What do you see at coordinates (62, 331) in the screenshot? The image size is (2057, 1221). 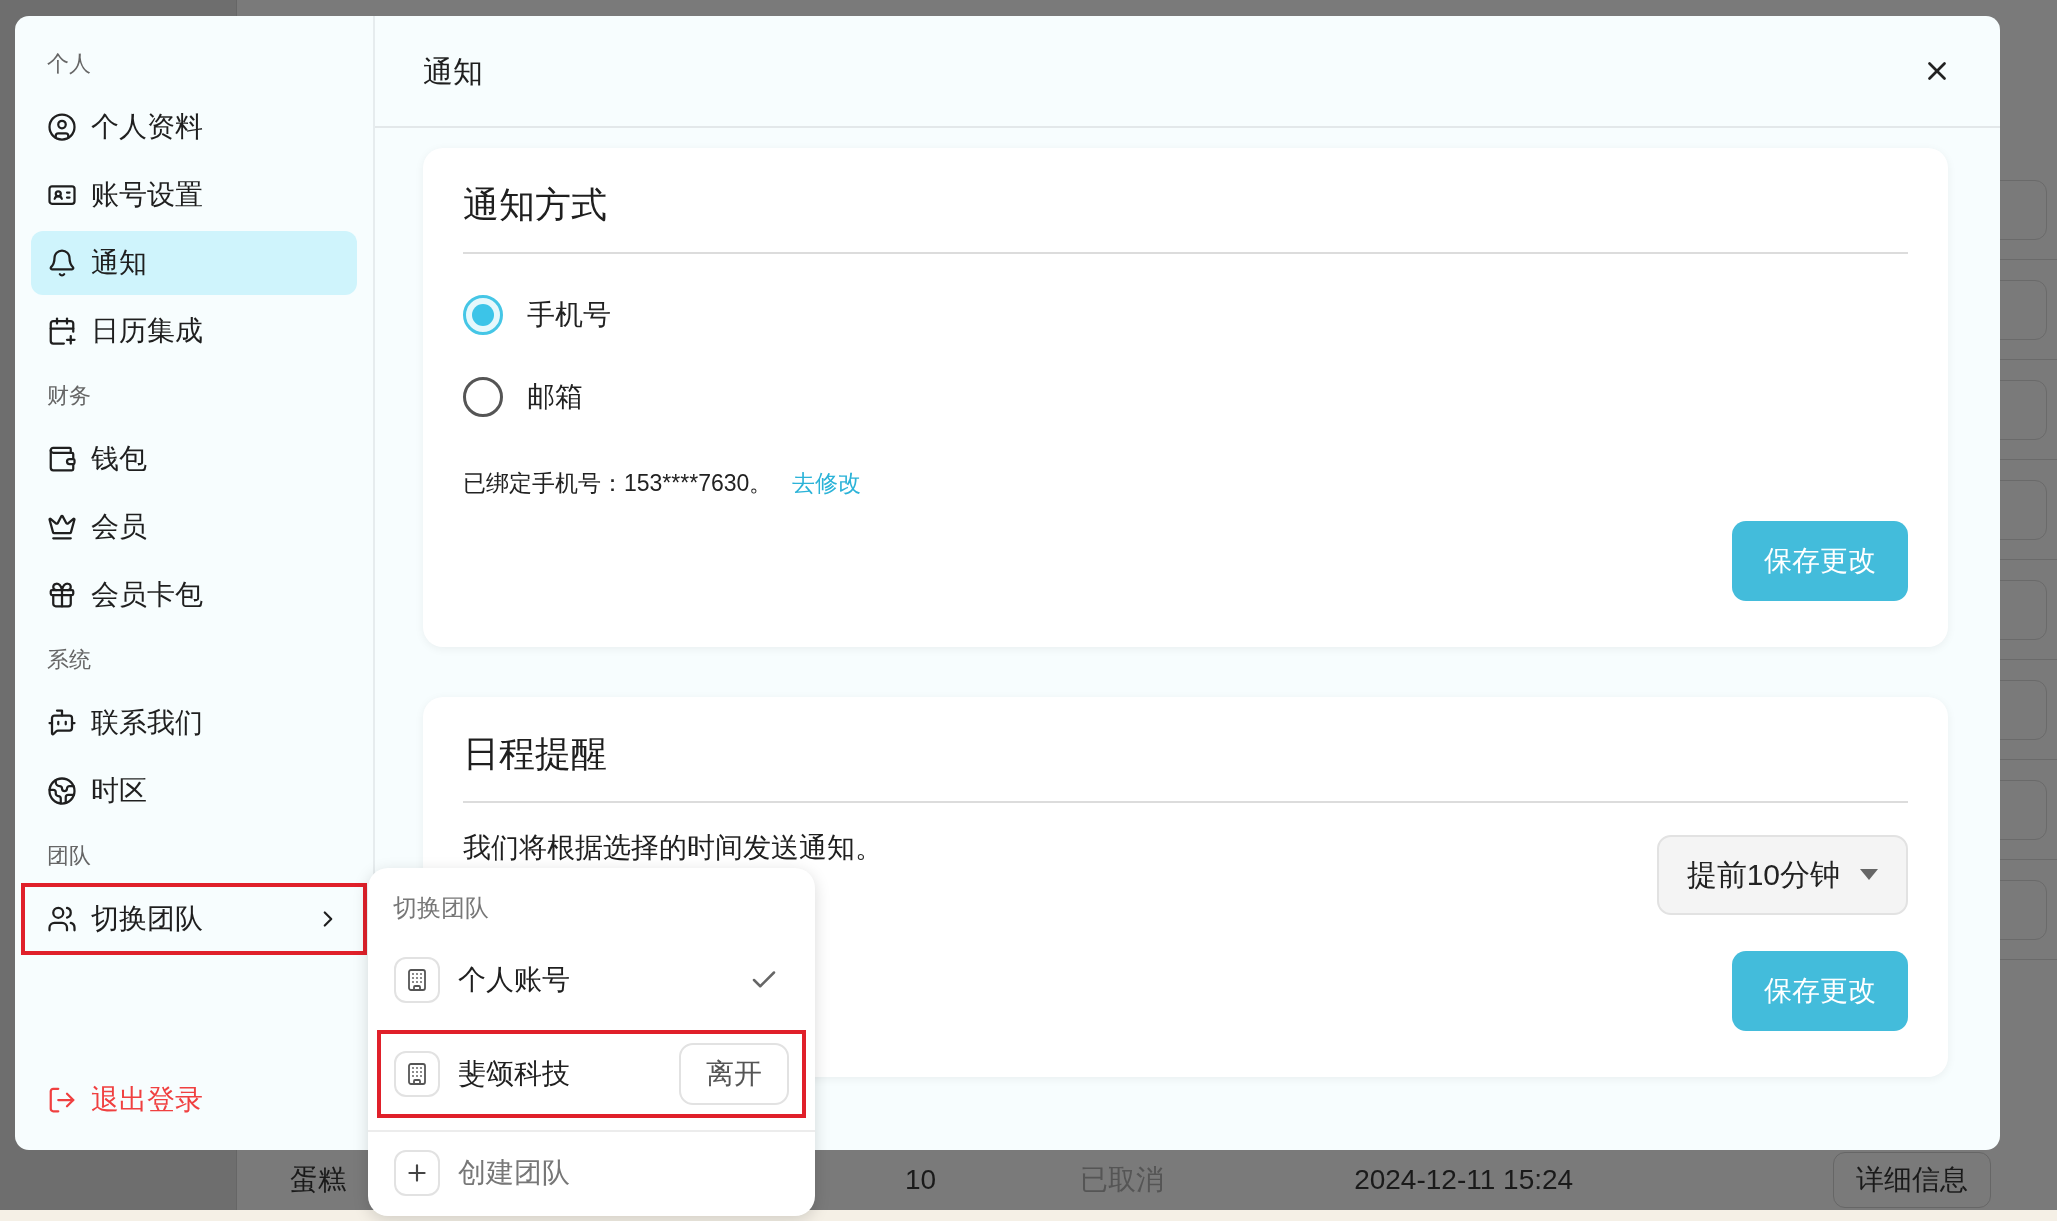 I see `calendar-icon` at bounding box center [62, 331].